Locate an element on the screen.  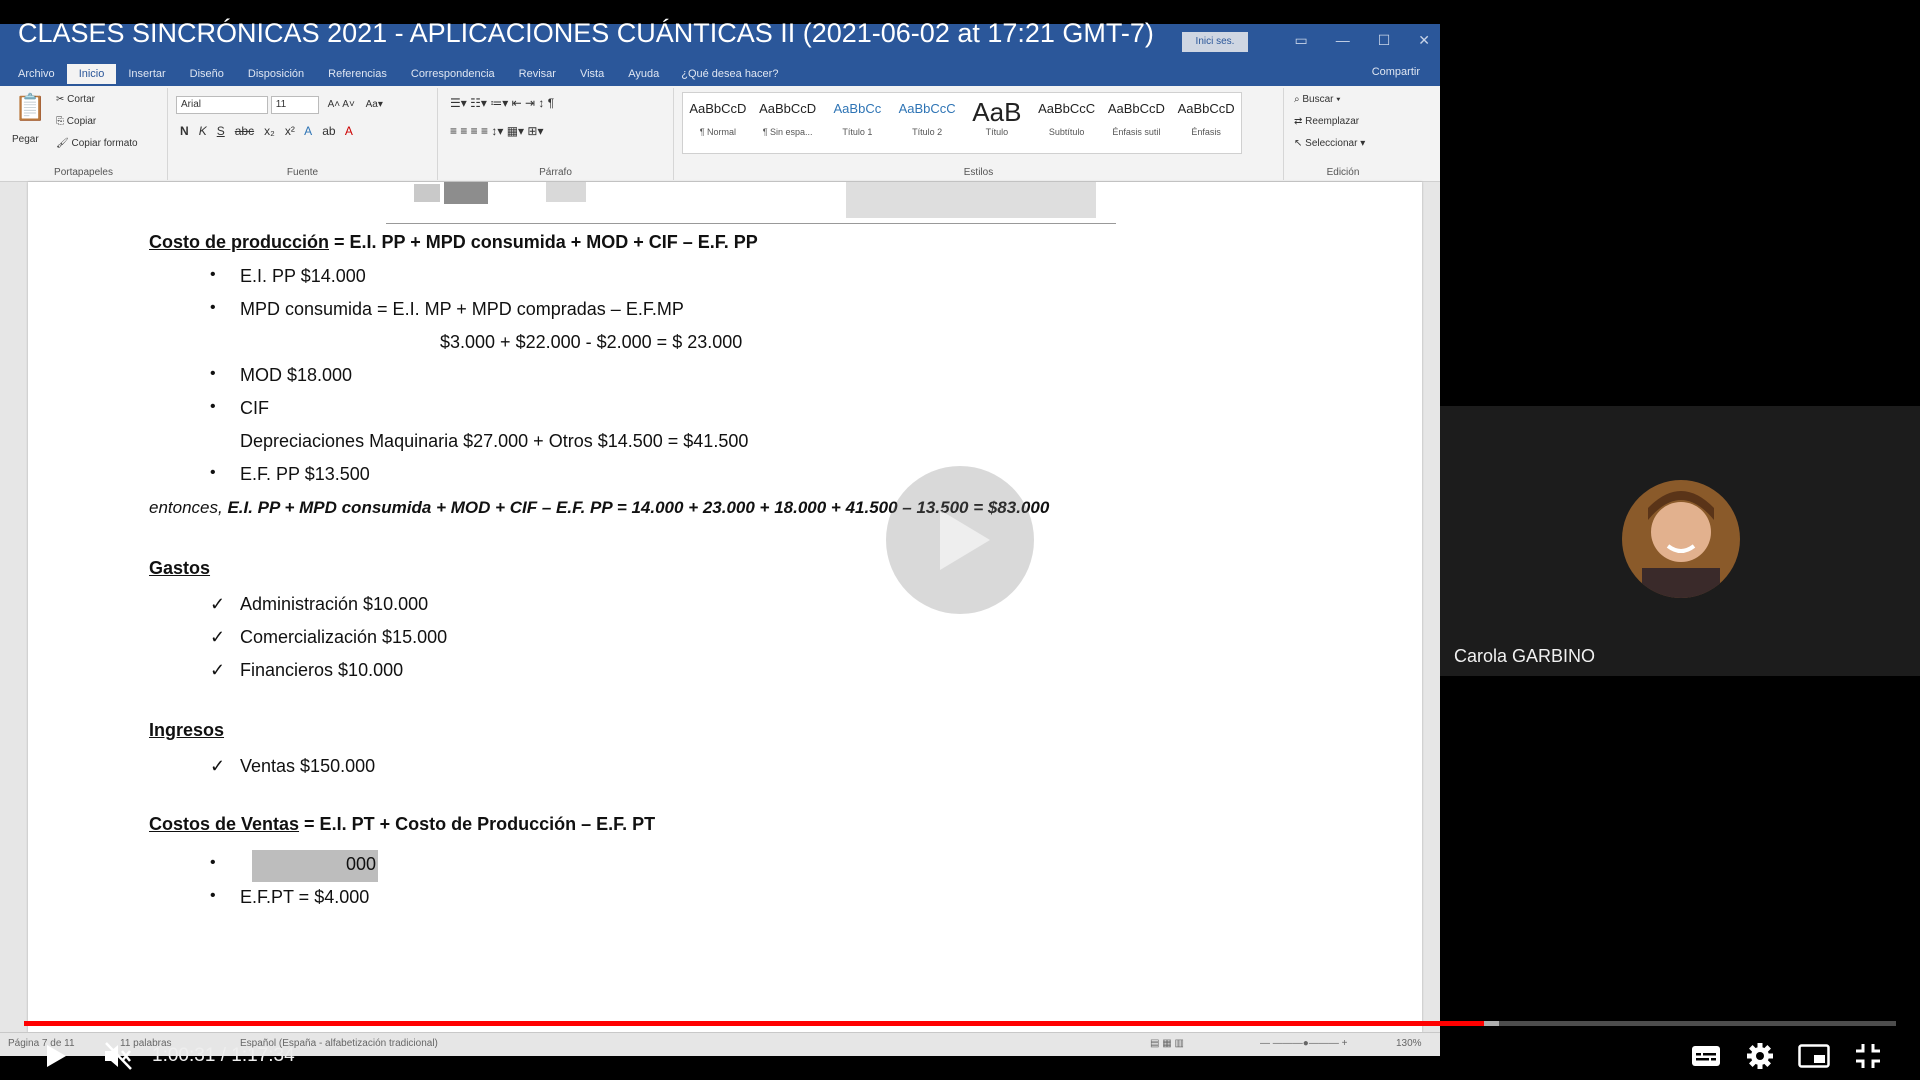
tab-referencias: Referencias is located at coordinates (357, 74).